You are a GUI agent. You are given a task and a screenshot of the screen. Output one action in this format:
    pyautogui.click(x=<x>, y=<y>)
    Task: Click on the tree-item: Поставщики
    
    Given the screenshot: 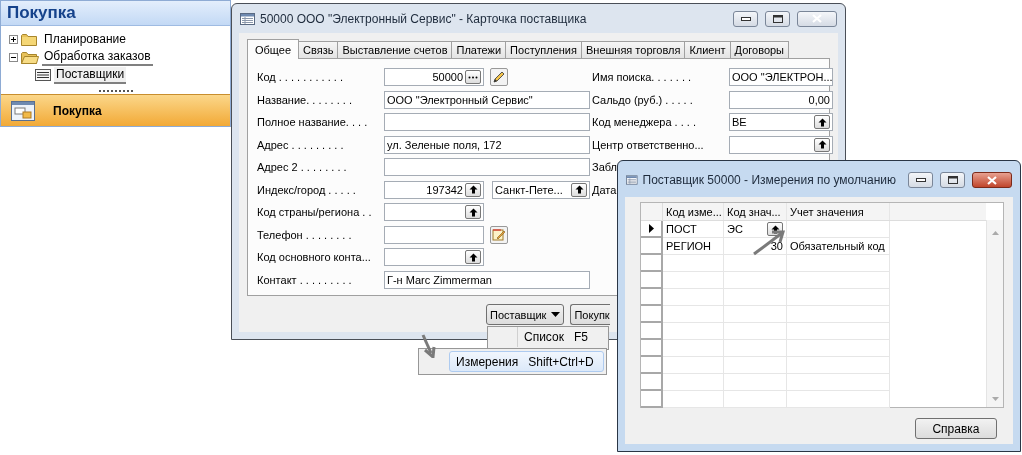 What is the action you would take?
    pyautogui.click(x=90, y=75)
    